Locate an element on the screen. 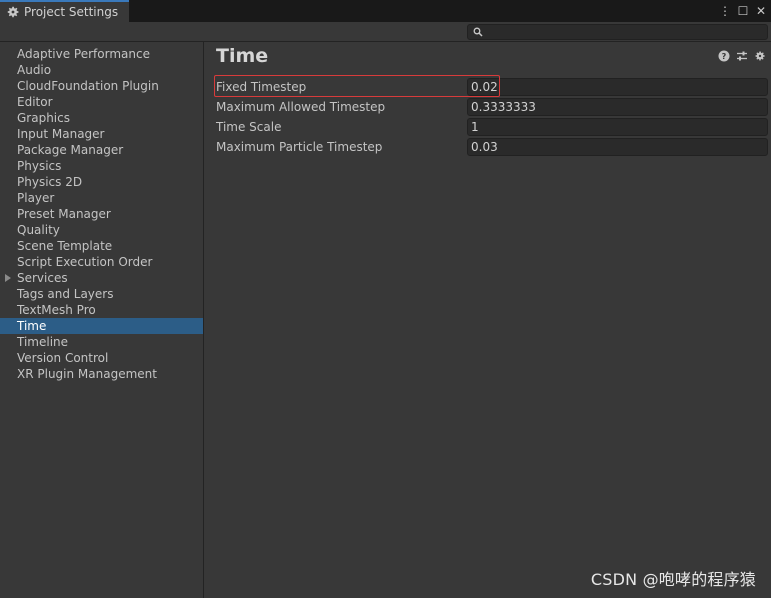  property-row-maximum-allowed-timestep: Maximum Allowed Timestep is located at coordinates (492, 107).